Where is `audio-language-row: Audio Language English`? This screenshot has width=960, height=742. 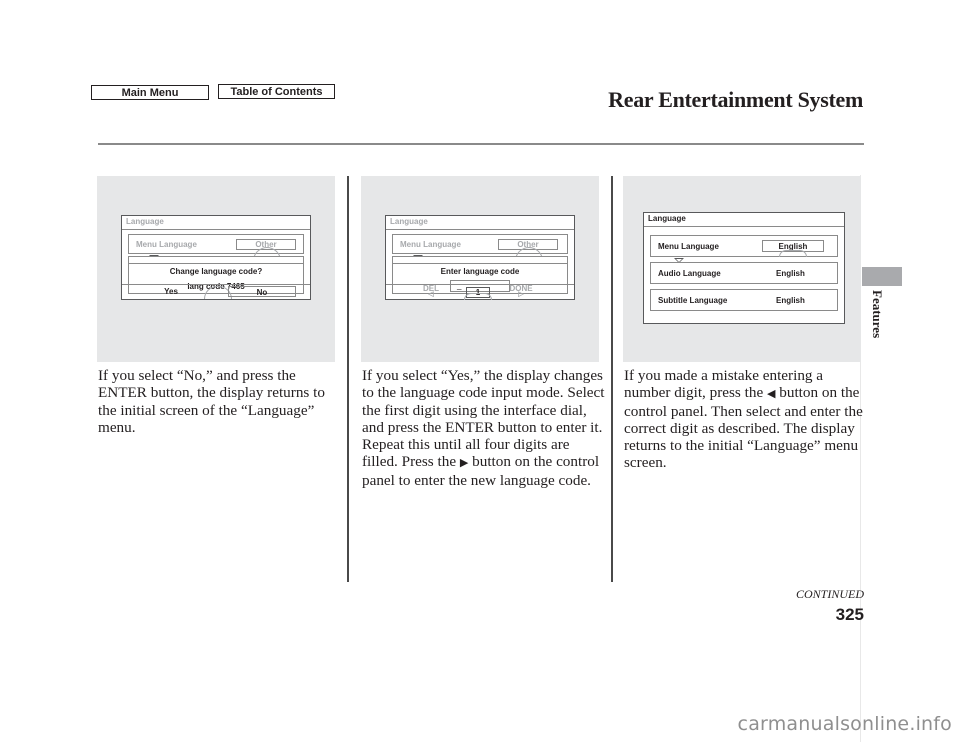 audio-language-row: Audio Language English is located at coordinates (744, 273).